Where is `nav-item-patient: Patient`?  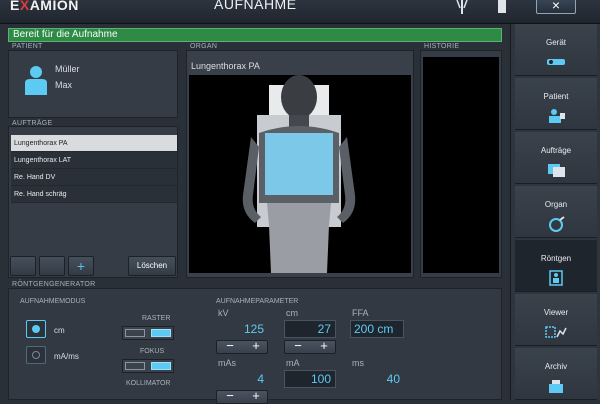
nav-item-patient: Patient is located at coordinates (556, 104).